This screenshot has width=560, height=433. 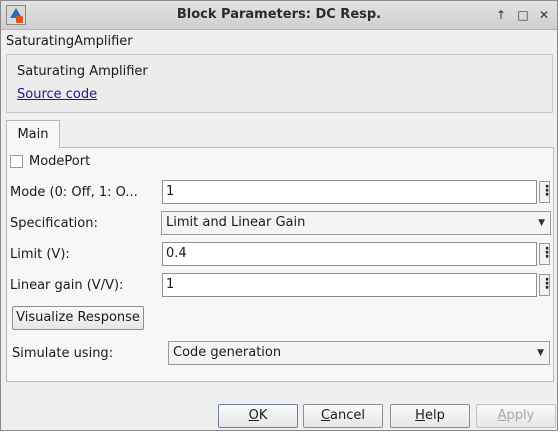 What do you see at coordinates (227, 352) in the screenshot?
I see `simulate-using-value: Code generation` at bounding box center [227, 352].